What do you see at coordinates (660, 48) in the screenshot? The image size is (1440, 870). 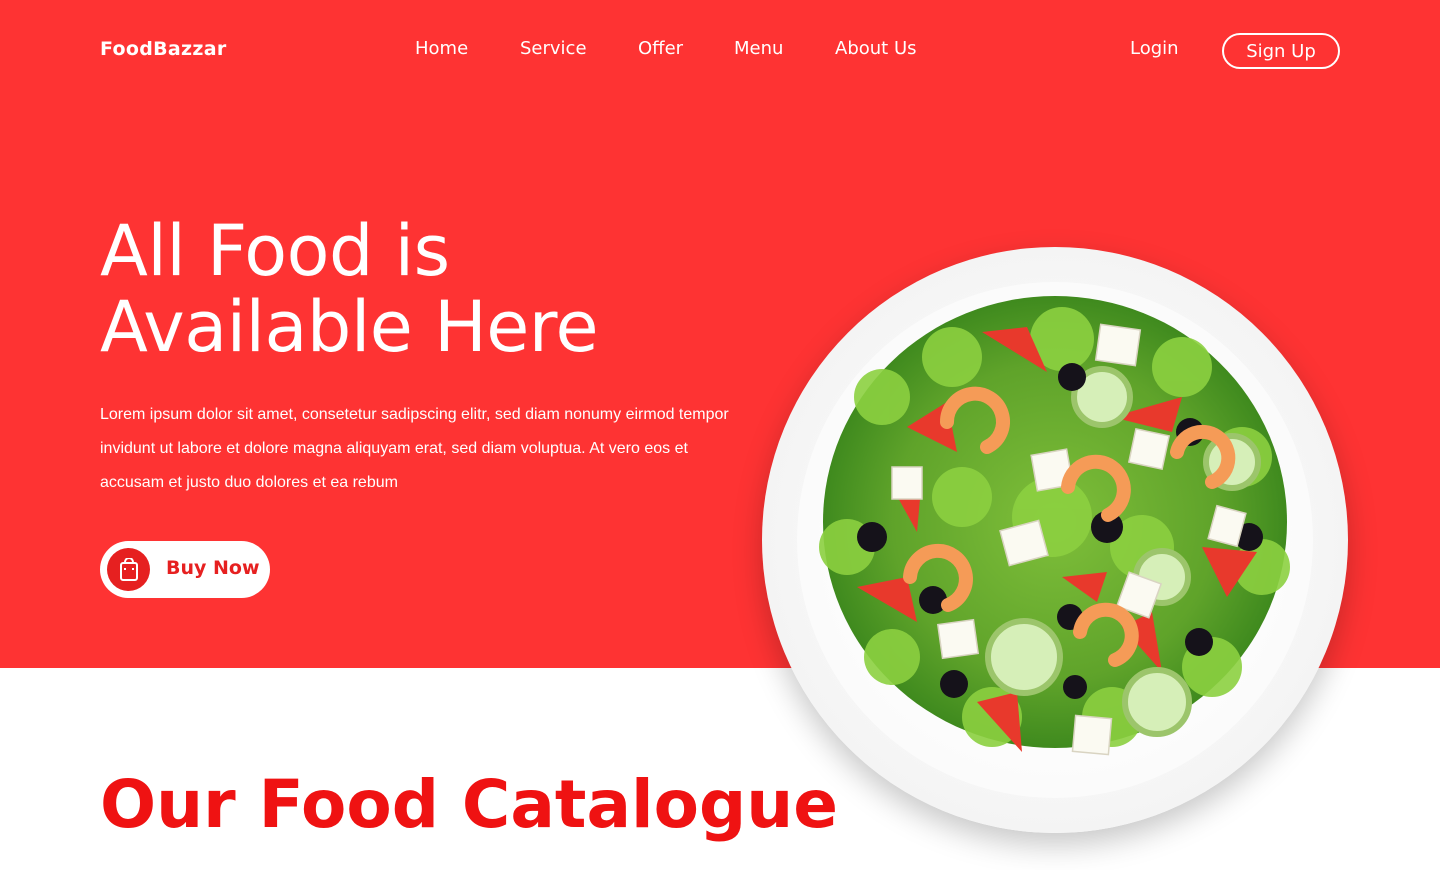 I see `nav-item-offer: Offer` at bounding box center [660, 48].